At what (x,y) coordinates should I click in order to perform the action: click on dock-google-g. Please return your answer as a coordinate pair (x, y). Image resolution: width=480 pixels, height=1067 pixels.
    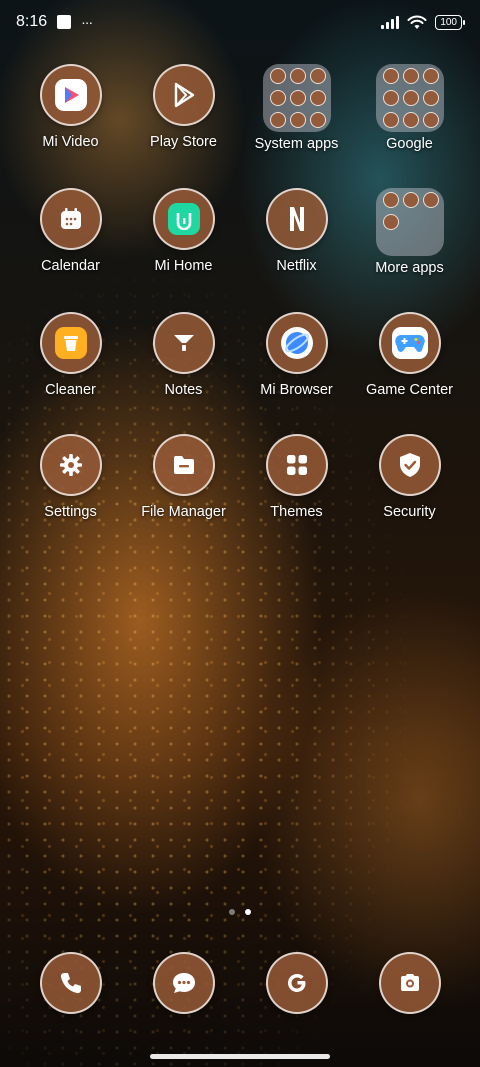
    Looking at the image, I should click on (296, 983).